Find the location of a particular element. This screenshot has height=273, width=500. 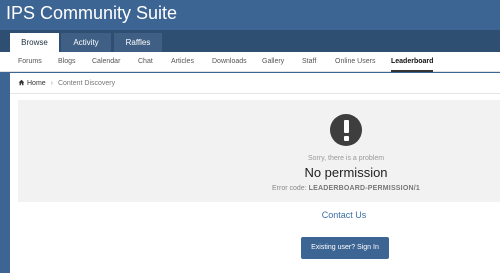

exclamation-icon is located at coordinates (346, 130).